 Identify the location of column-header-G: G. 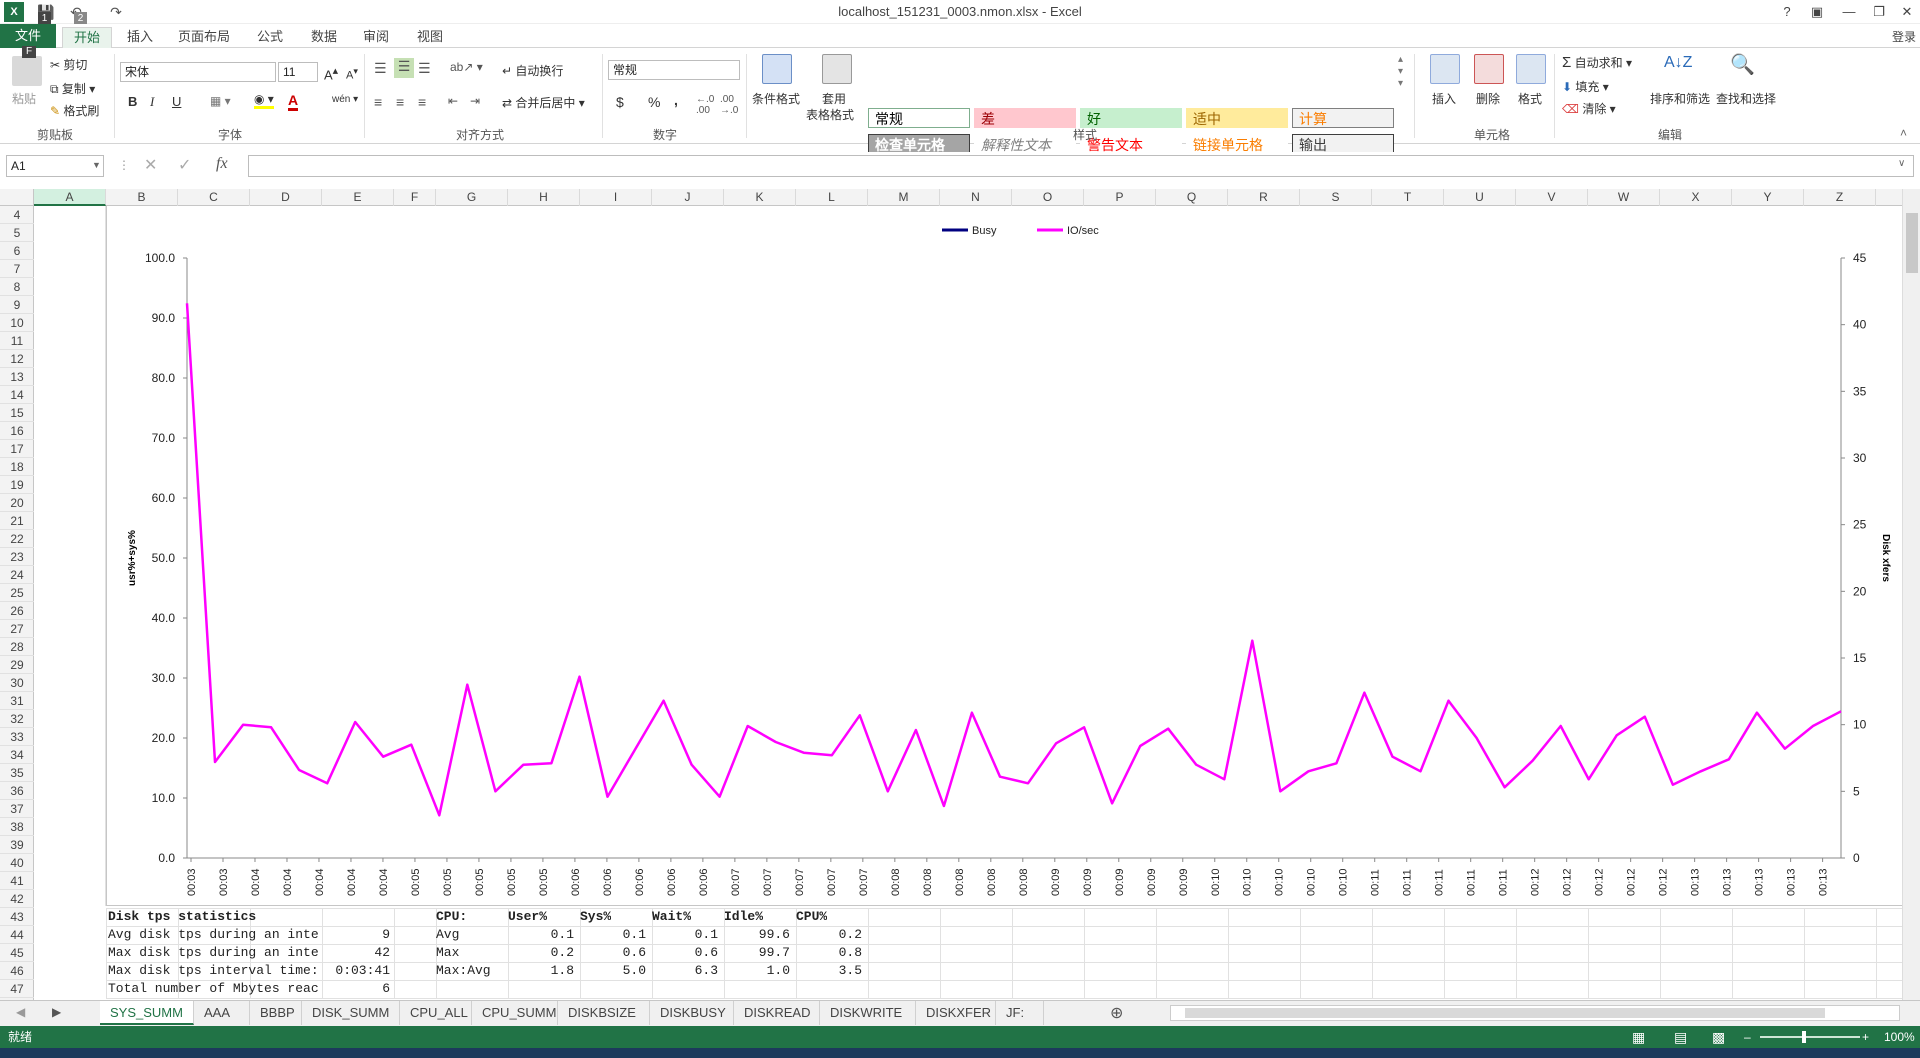
(472, 197).